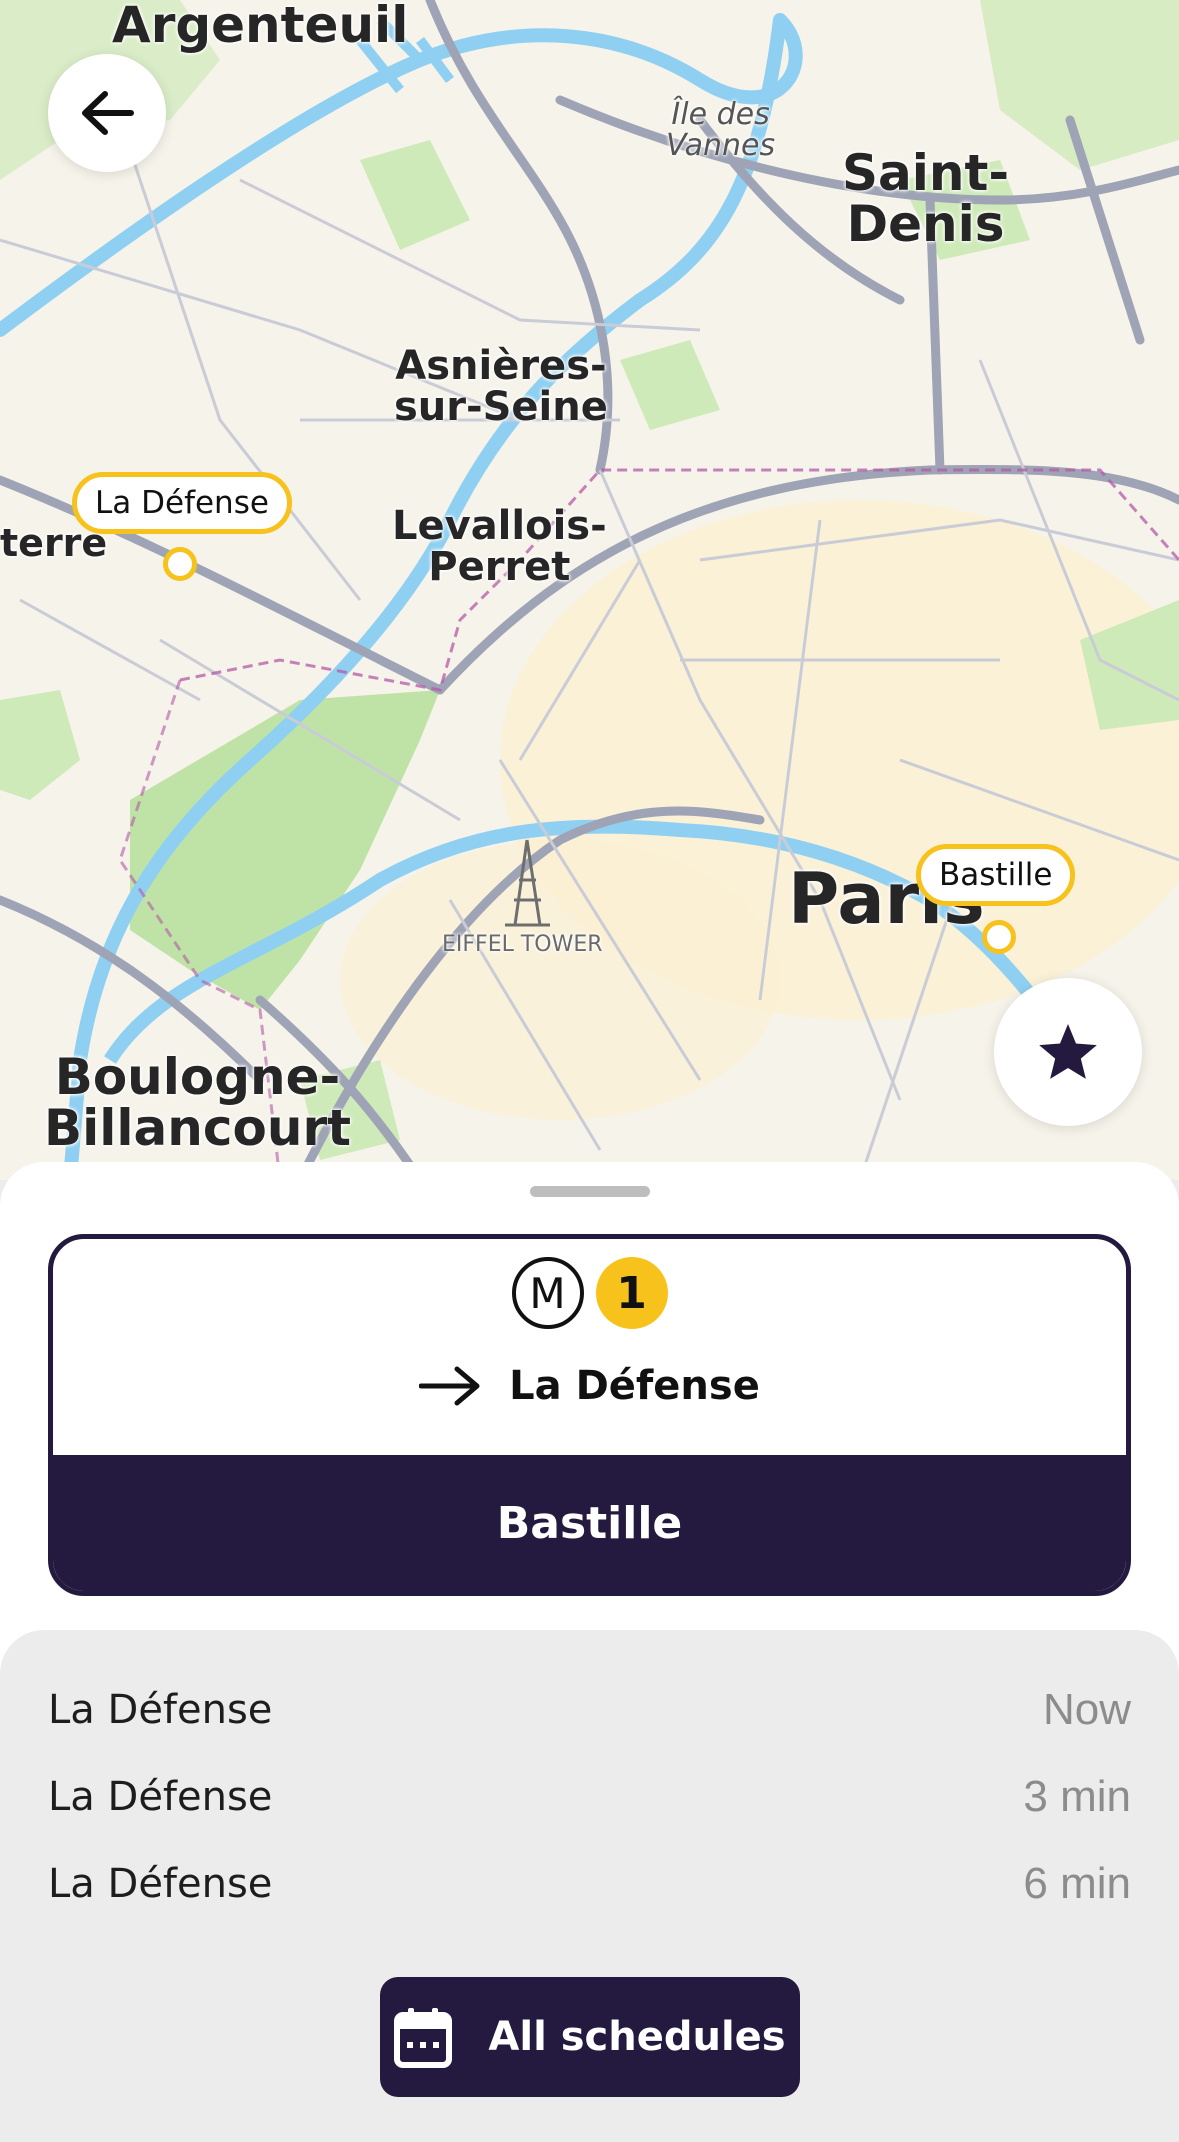 The width and height of the screenshot is (1179, 2142). Describe the element at coordinates (423, 2038) in the screenshot. I see `calendar-icon` at that location.